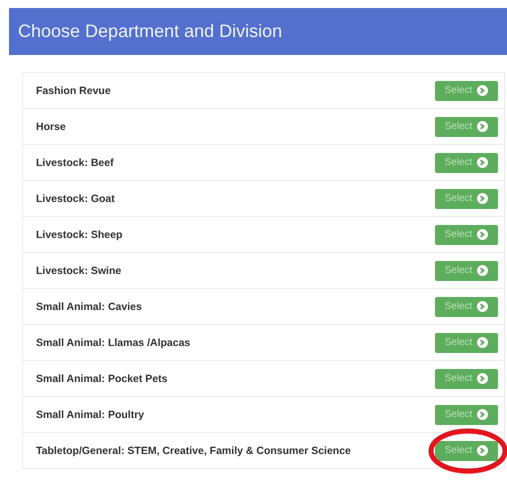 This screenshot has height=482, width=507. Describe the element at coordinates (193, 450) in the screenshot. I see `department-name: Tabletop/General: STEM, Creative, Family & Consumer Science` at that location.